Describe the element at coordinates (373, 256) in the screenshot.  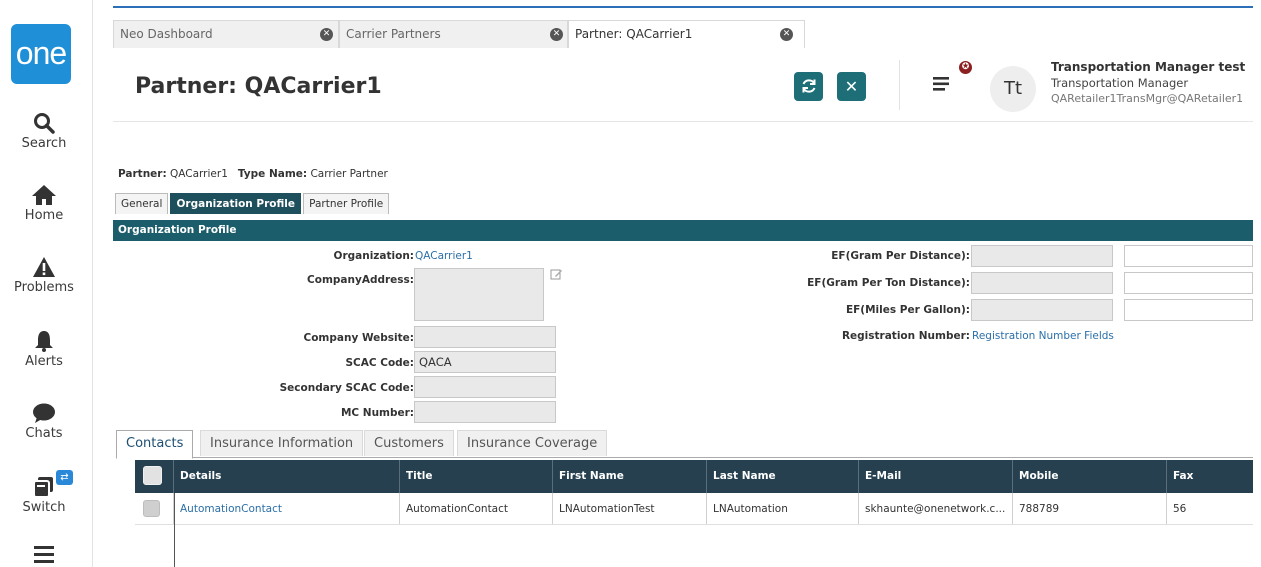
I see `organization-label: Organization:` at that location.